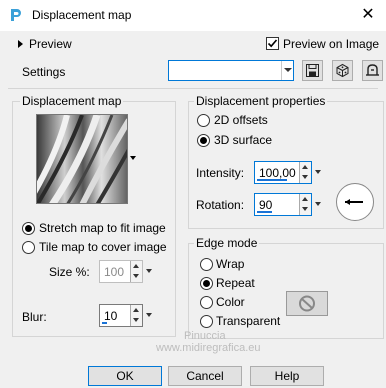 This screenshot has width=386, height=388. Describe the element at coordinates (277, 173) in the screenshot. I see `intensity-value: 100,00` at that location.